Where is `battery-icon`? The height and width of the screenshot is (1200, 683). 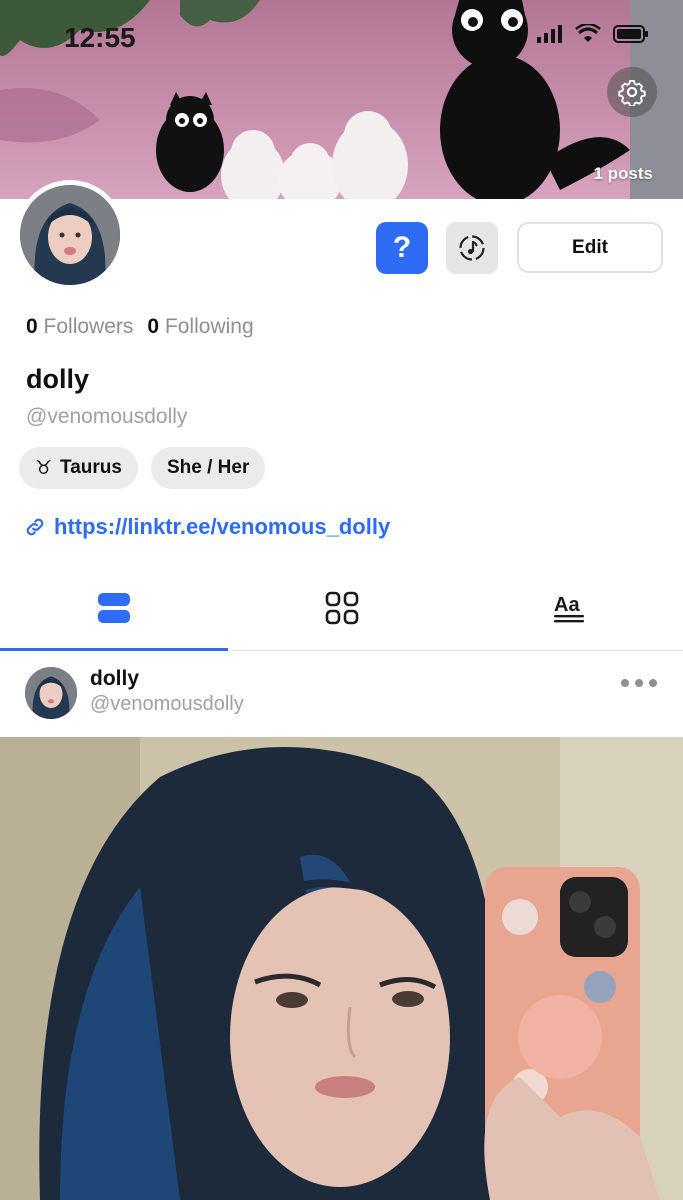 battery-icon is located at coordinates (630, 34).